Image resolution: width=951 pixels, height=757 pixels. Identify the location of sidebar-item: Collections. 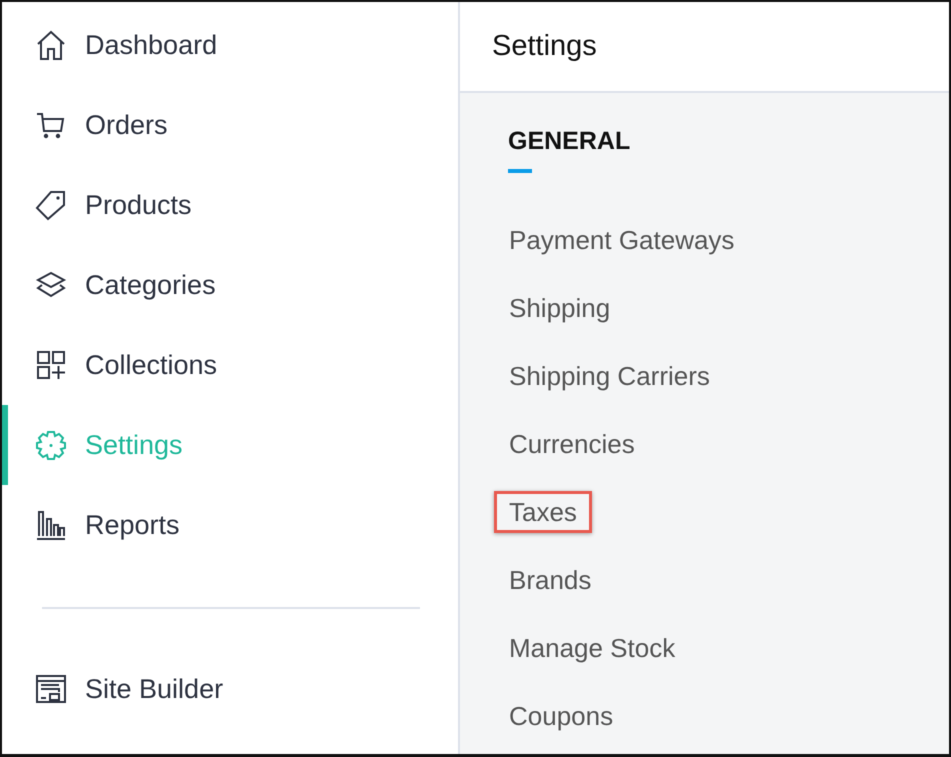
(230, 365).